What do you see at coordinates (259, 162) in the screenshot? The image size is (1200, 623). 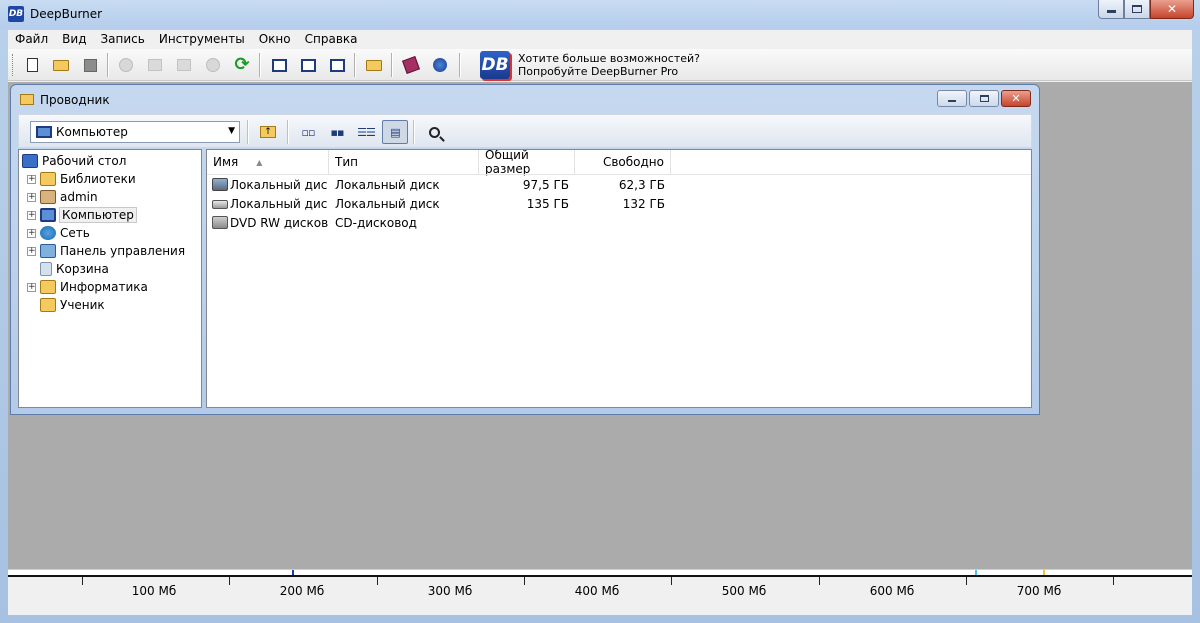 I see `sort-ascending-icon: ▲` at bounding box center [259, 162].